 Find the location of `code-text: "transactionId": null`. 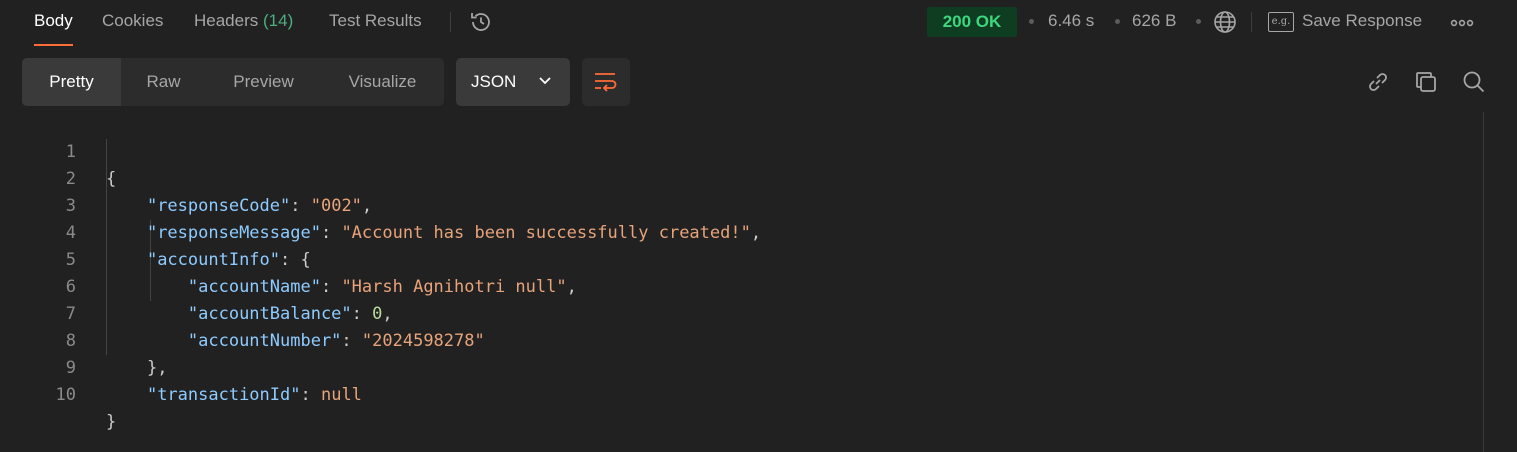

code-text: "transactionId": null is located at coordinates (254, 395).